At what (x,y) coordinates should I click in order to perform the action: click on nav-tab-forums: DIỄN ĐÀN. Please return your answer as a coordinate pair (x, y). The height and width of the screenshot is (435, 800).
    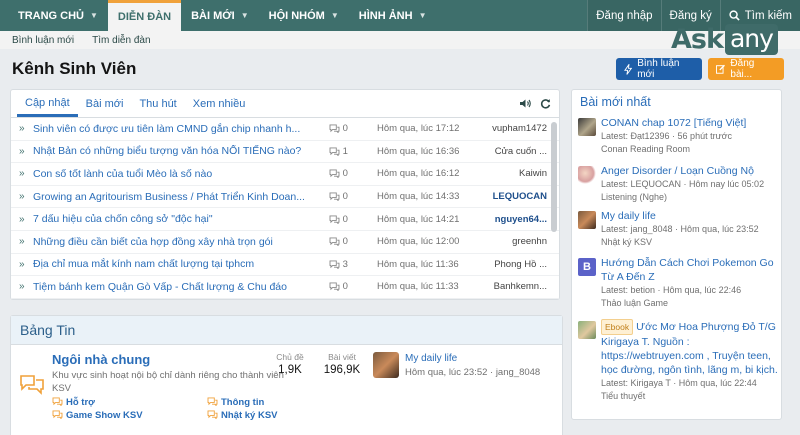
    Looking at the image, I should click on (144, 15).